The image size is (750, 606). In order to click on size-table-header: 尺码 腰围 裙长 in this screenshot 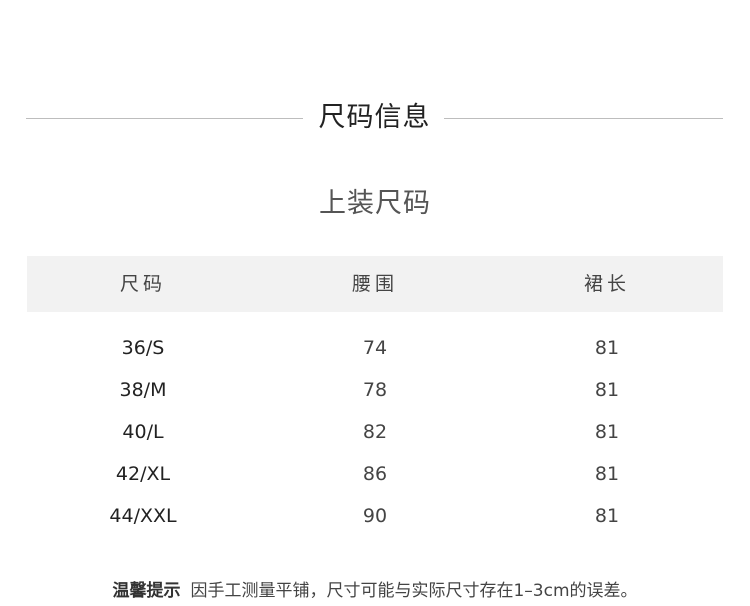, I will do `click(375, 284)`.